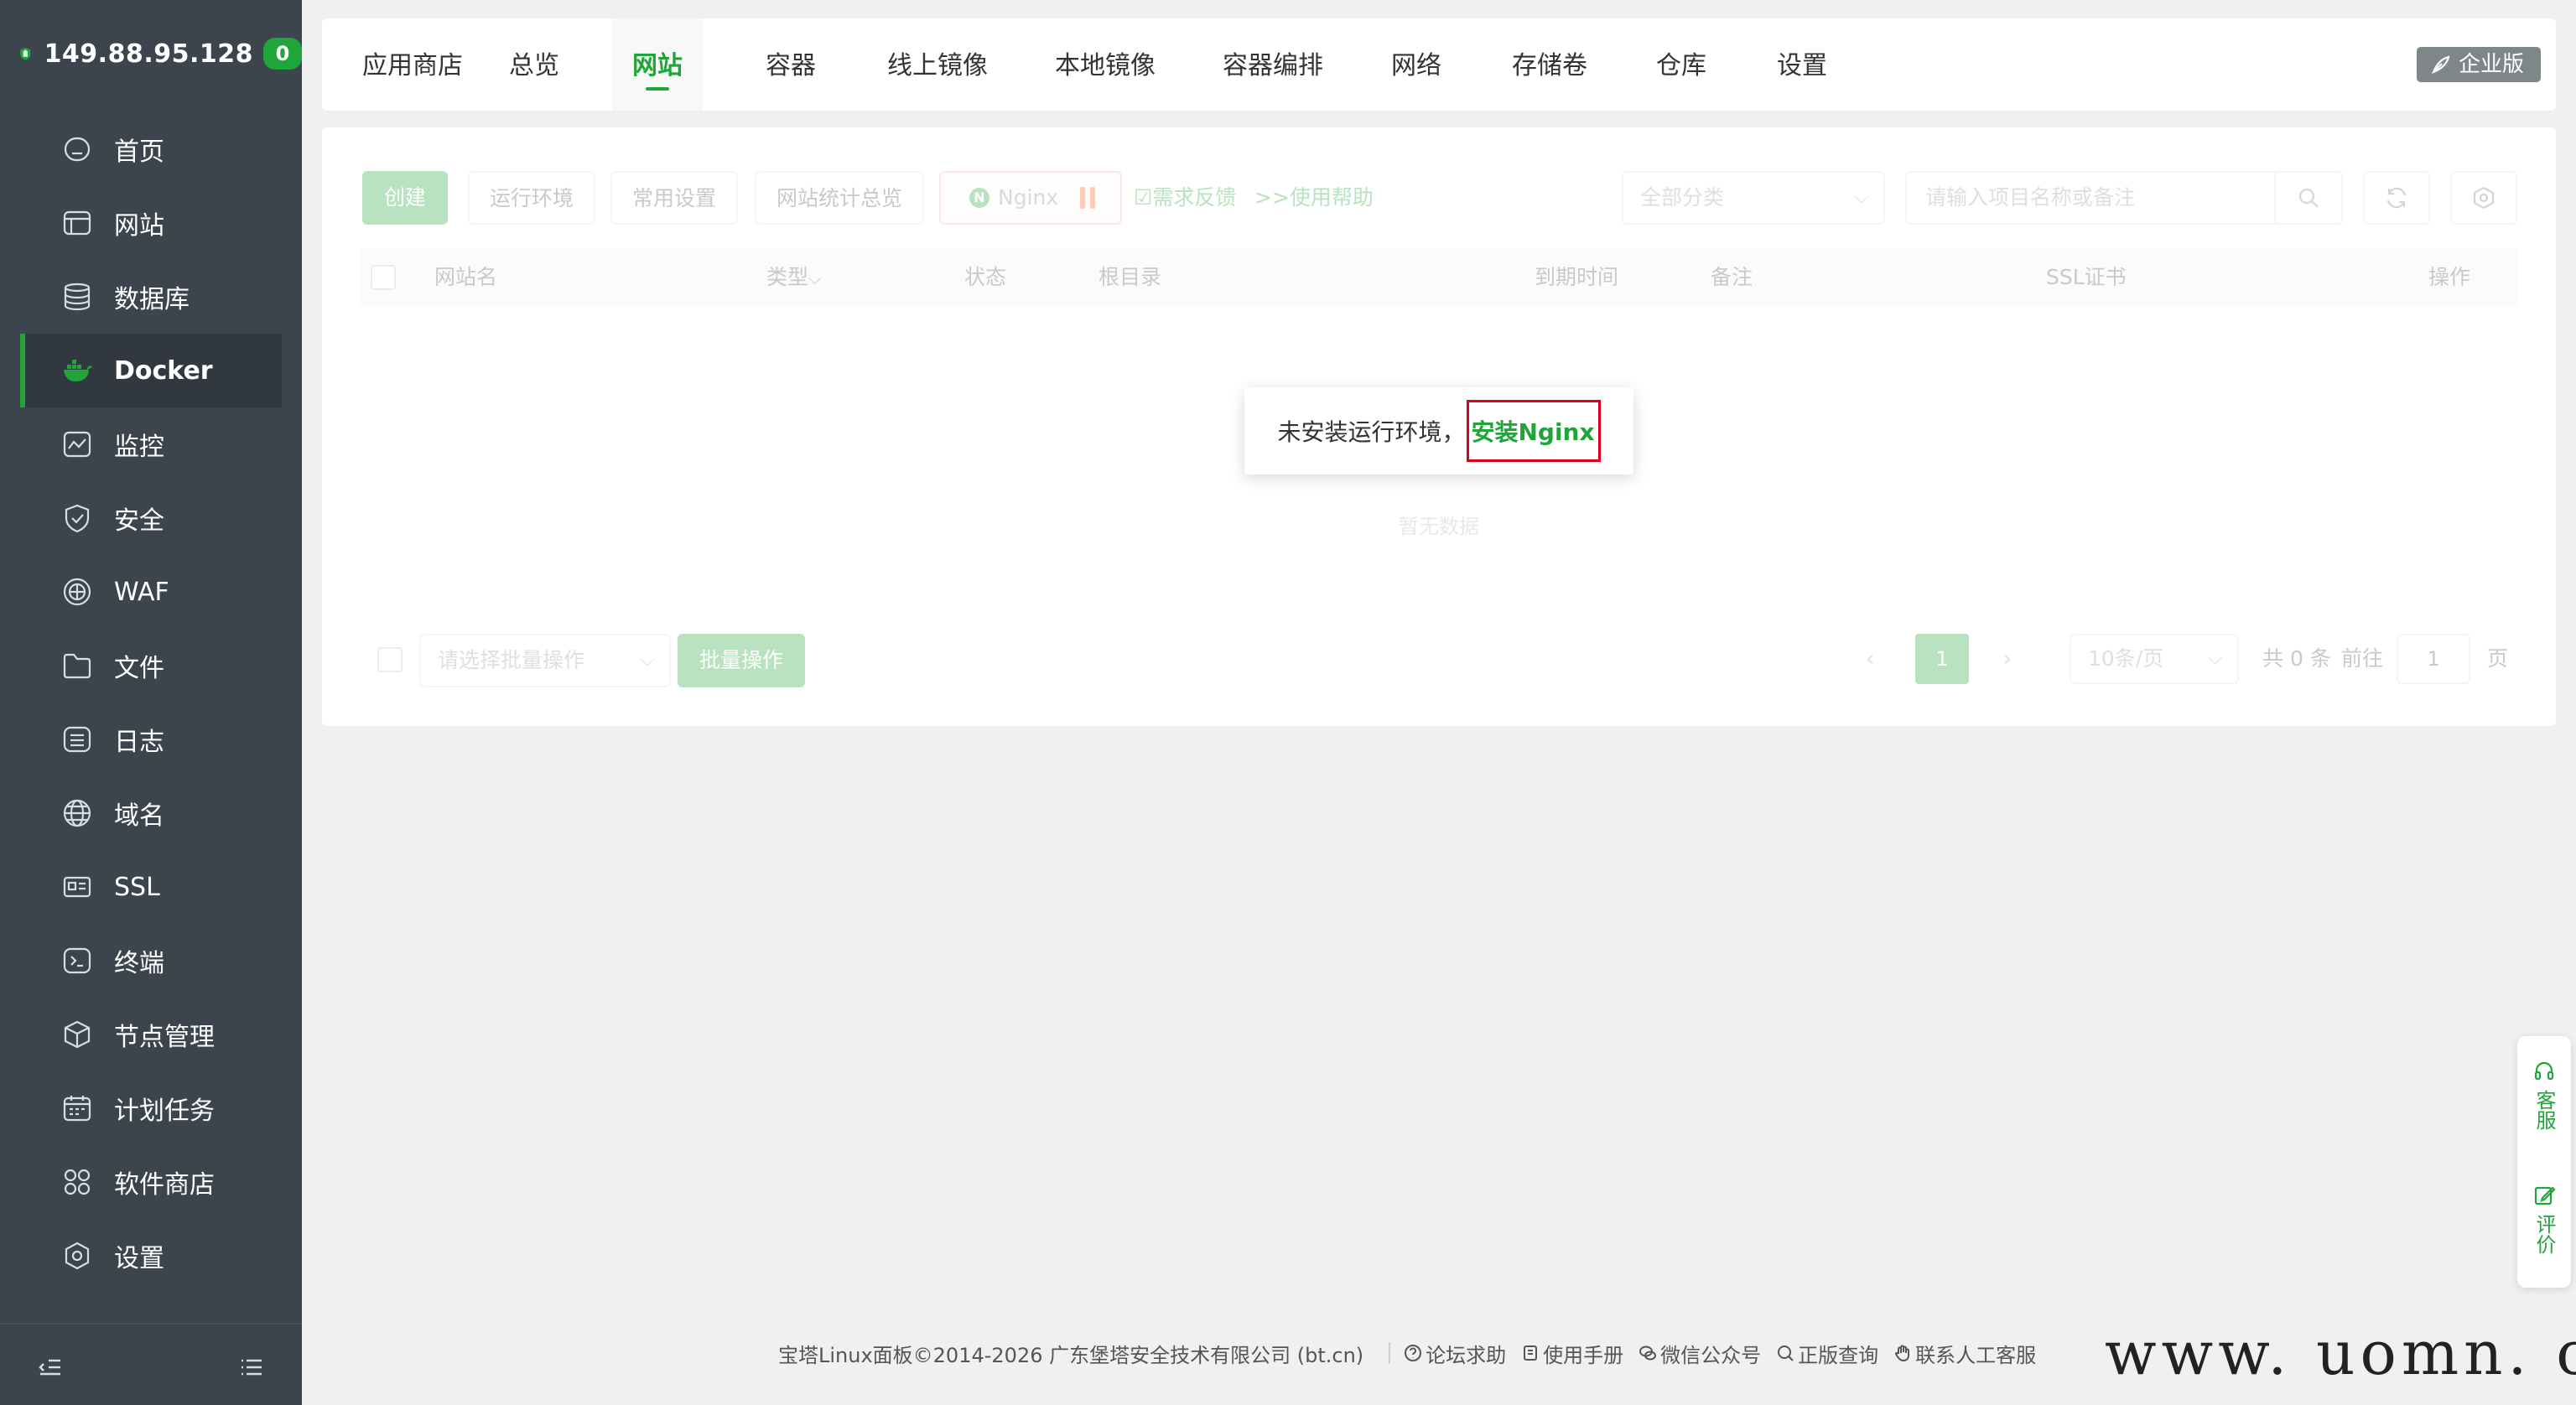 The width and height of the screenshot is (2576, 1405). I want to click on create-button: 创建, so click(405, 198).